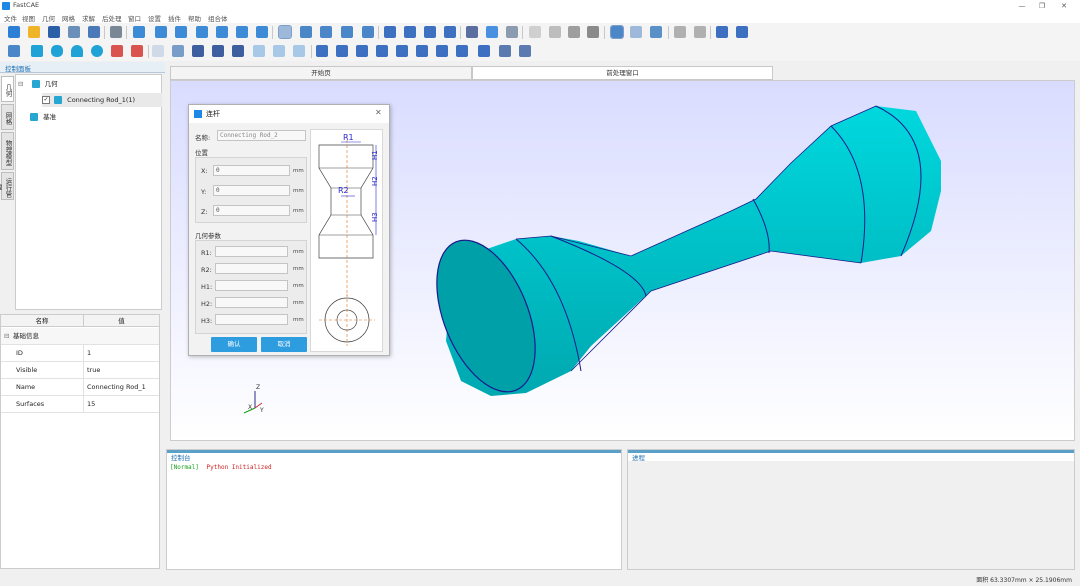 This screenshot has width=1080, height=586. Describe the element at coordinates (442, 51) in the screenshot. I see `sweep-icon` at that location.